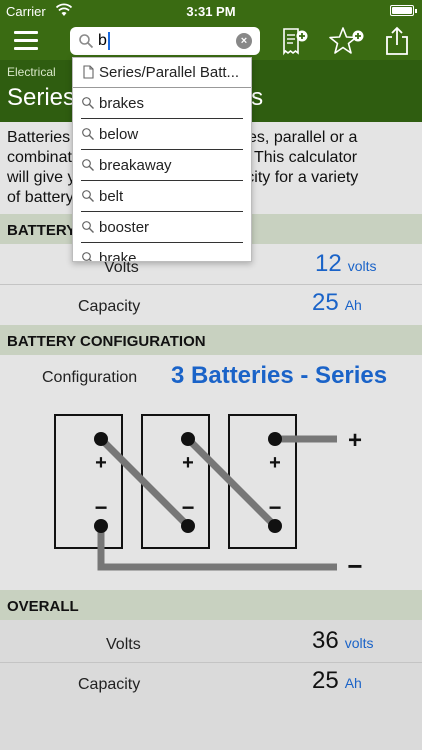 The width and height of the screenshot is (422, 750). I want to click on plus-sign-2: +, so click(188, 463).